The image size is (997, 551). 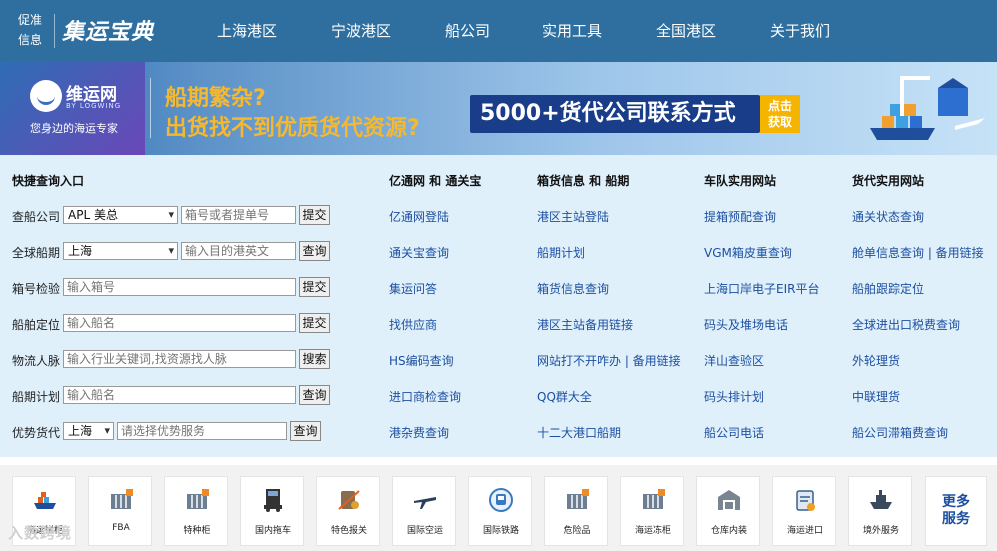 I want to click on more-services-line2: 服务, so click(x=956, y=519).